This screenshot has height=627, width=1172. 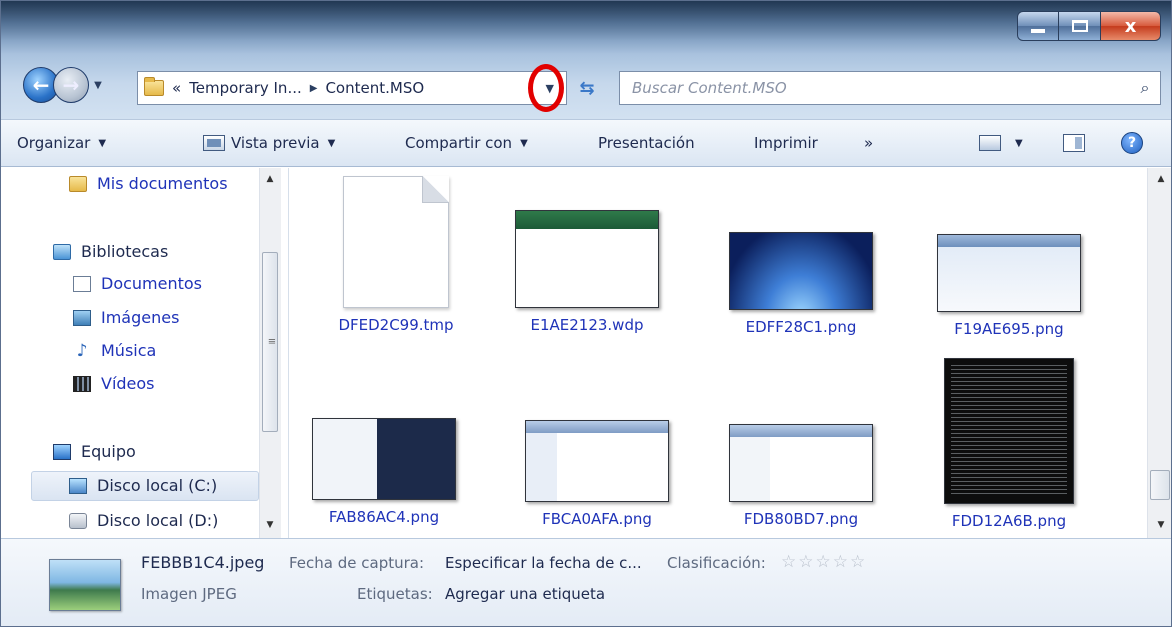 What do you see at coordinates (128, 383) in the screenshot?
I see `nav-item-label: Vídeos` at bounding box center [128, 383].